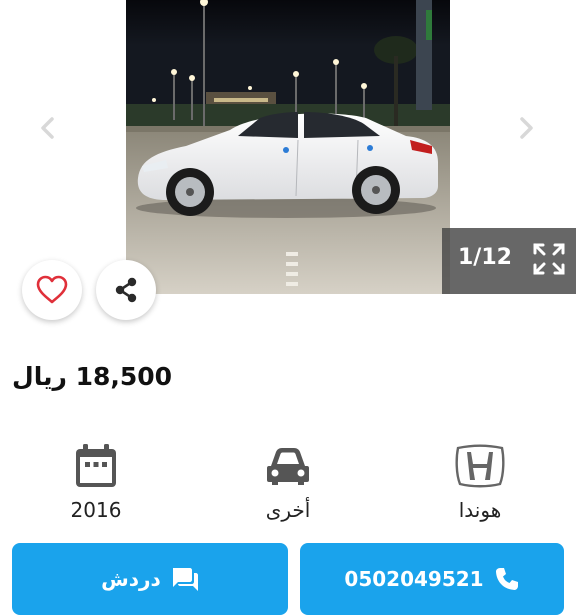  What do you see at coordinates (131, 579) in the screenshot?
I see `chat-button-label: دردش` at bounding box center [131, 579].